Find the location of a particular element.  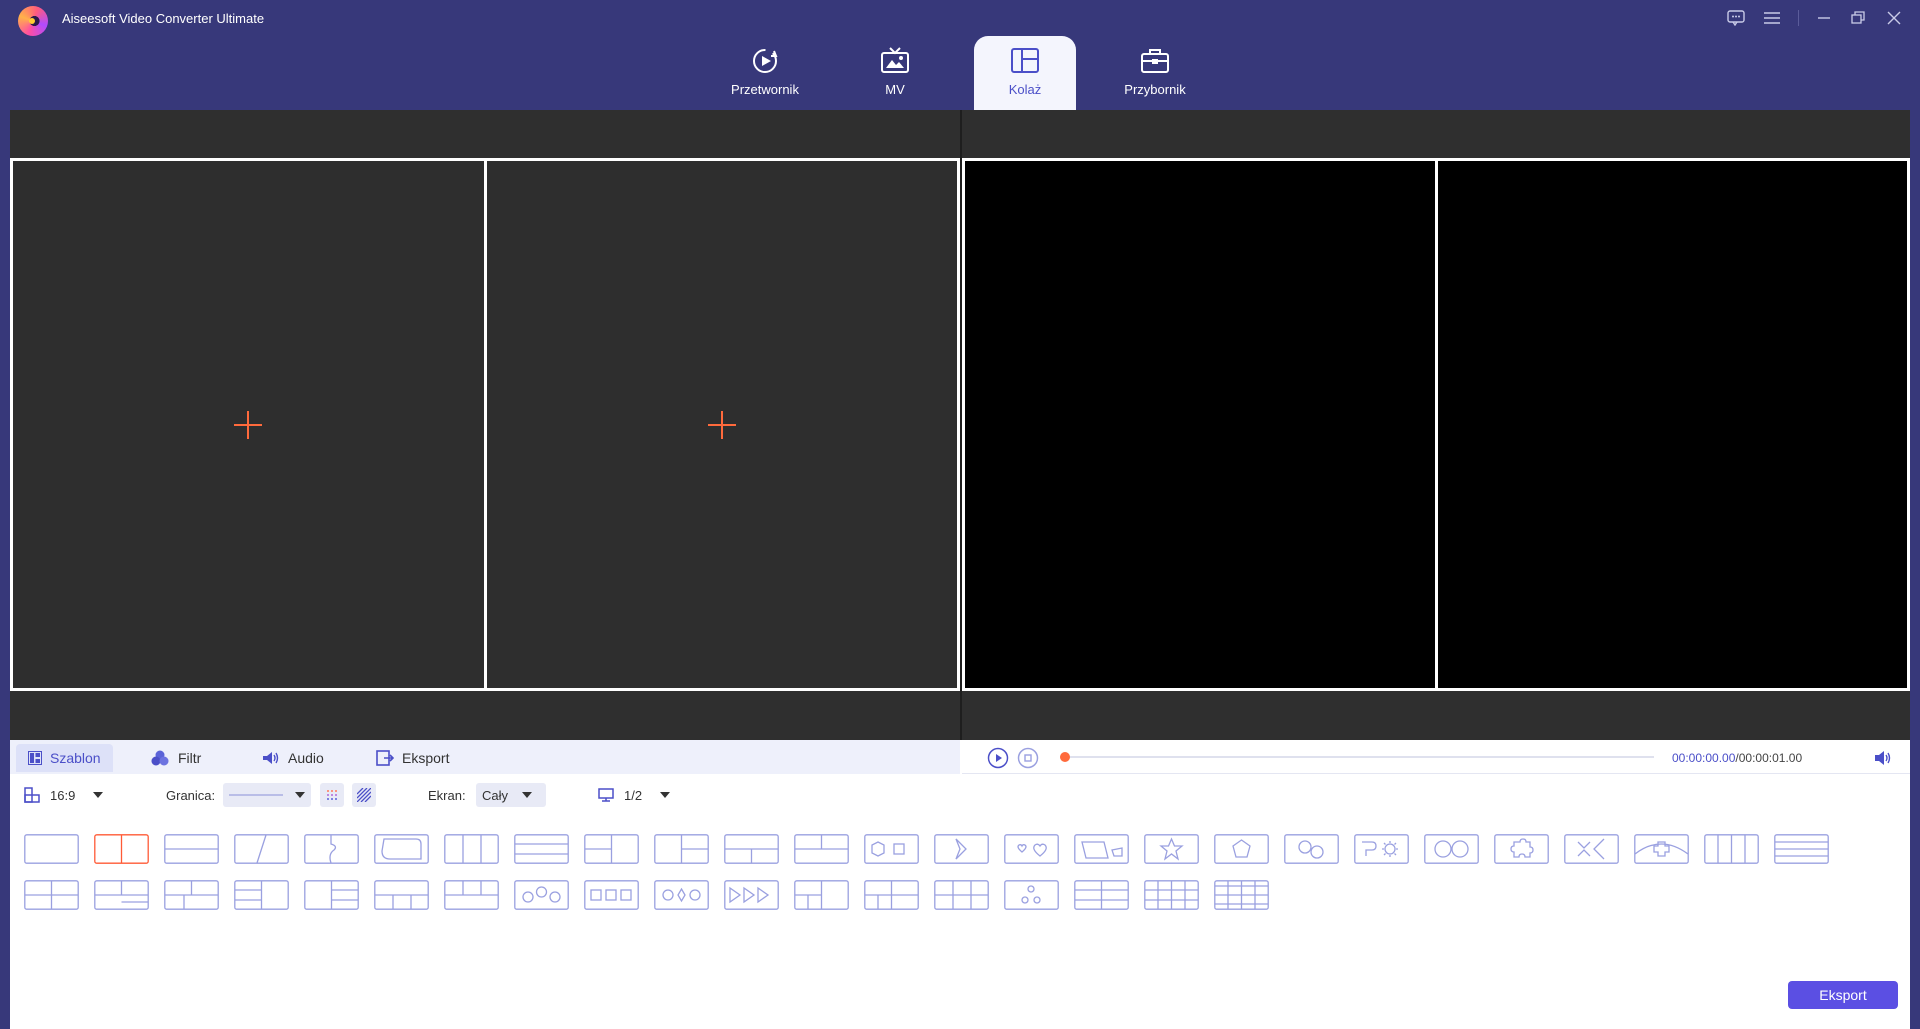

template-top-three-bottom is located at coordinates (471, 895).